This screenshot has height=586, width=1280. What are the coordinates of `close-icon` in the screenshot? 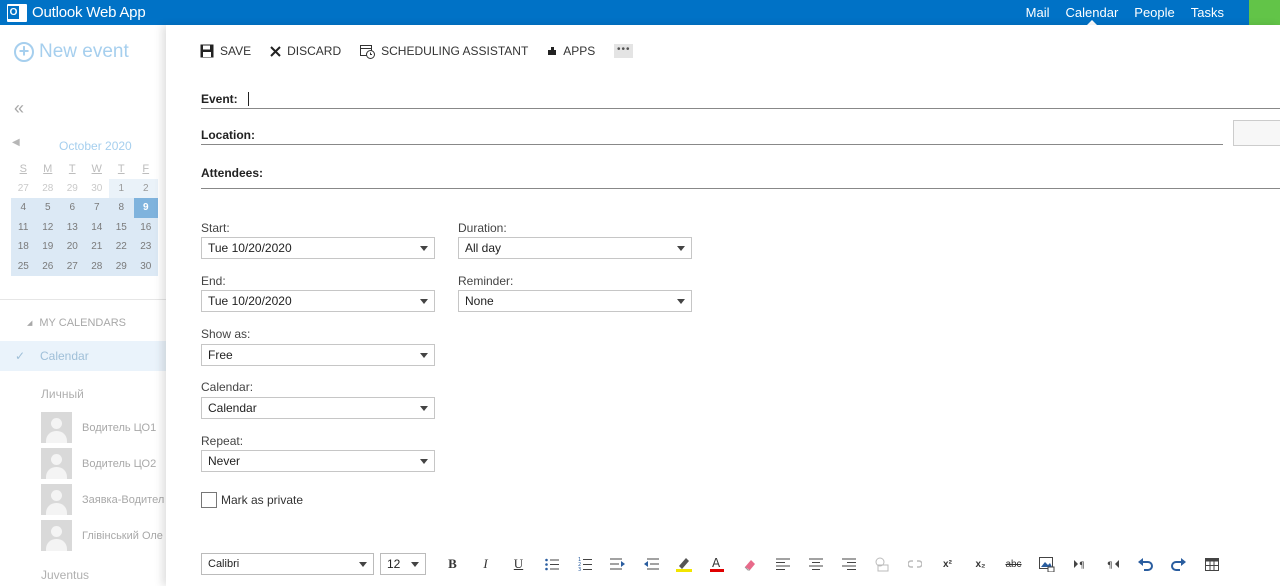 It's located at (275, 51).